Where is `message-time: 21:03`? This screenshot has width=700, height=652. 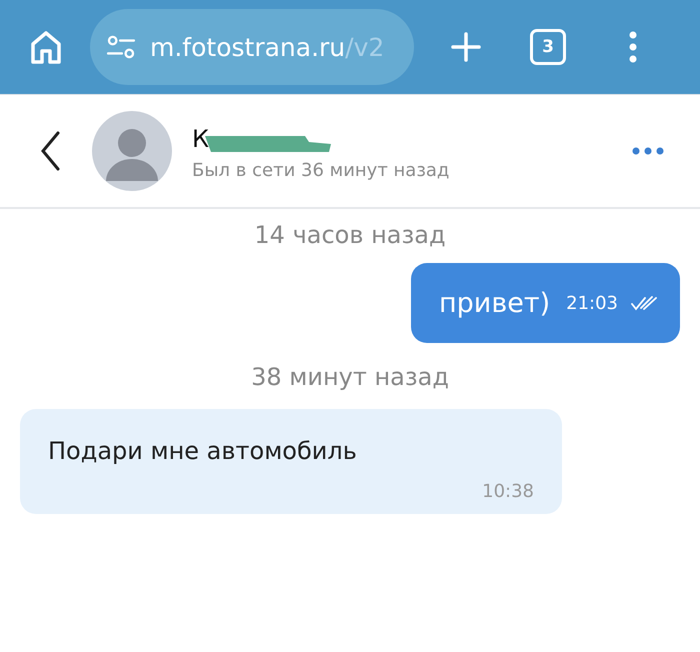
message-time: 21:03 is located at coordinates (592, 303).